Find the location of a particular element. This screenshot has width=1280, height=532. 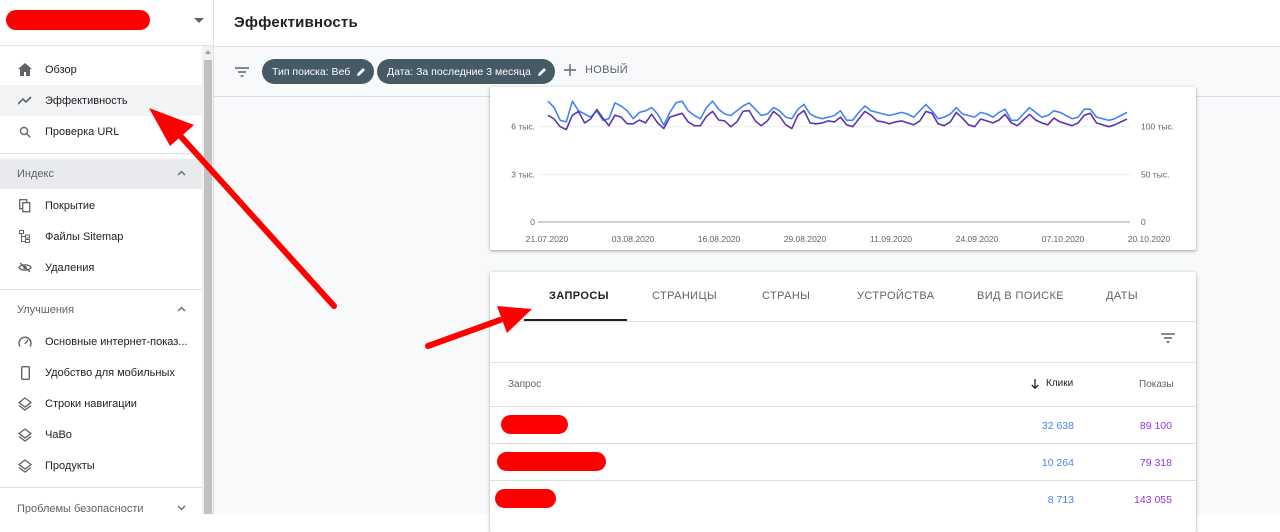

sidebar-section-index: Индекс is located at coordinates (101, 174).